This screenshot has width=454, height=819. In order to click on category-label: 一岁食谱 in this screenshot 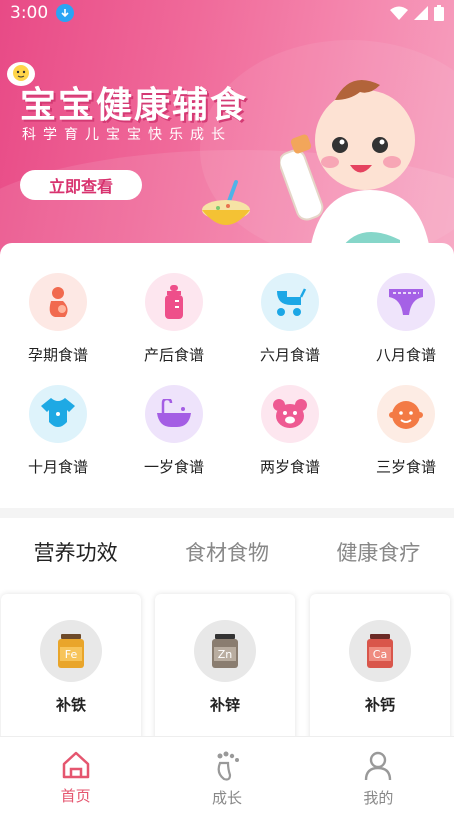, I will do `click(173, 467)`.